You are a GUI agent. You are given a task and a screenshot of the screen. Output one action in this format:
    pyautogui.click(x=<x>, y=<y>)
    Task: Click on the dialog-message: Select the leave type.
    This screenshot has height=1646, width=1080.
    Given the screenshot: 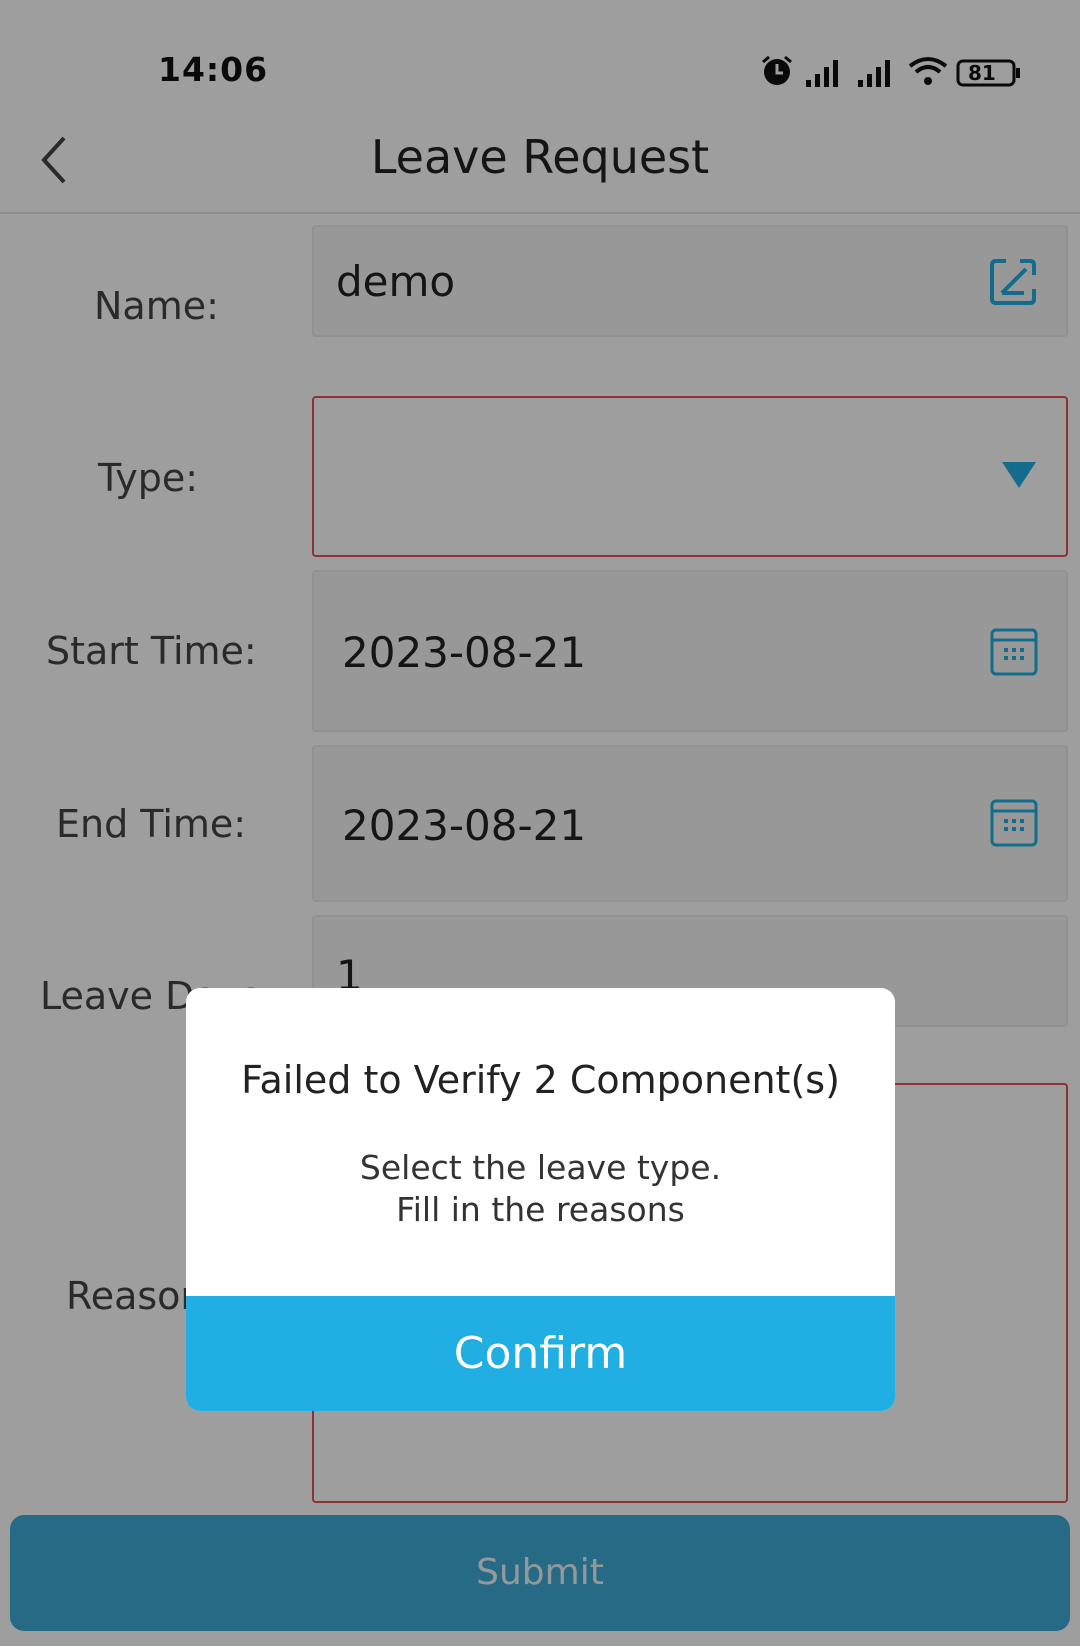 What is the action you would take?
    pyautogui.click(x=540, y=1167)
    